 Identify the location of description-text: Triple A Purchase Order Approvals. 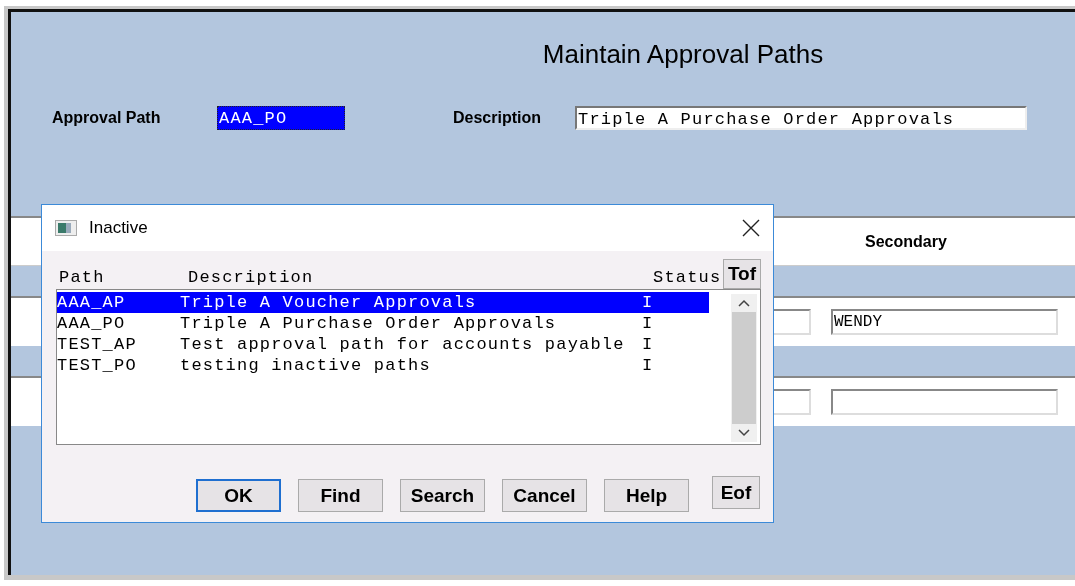
(369, 323).